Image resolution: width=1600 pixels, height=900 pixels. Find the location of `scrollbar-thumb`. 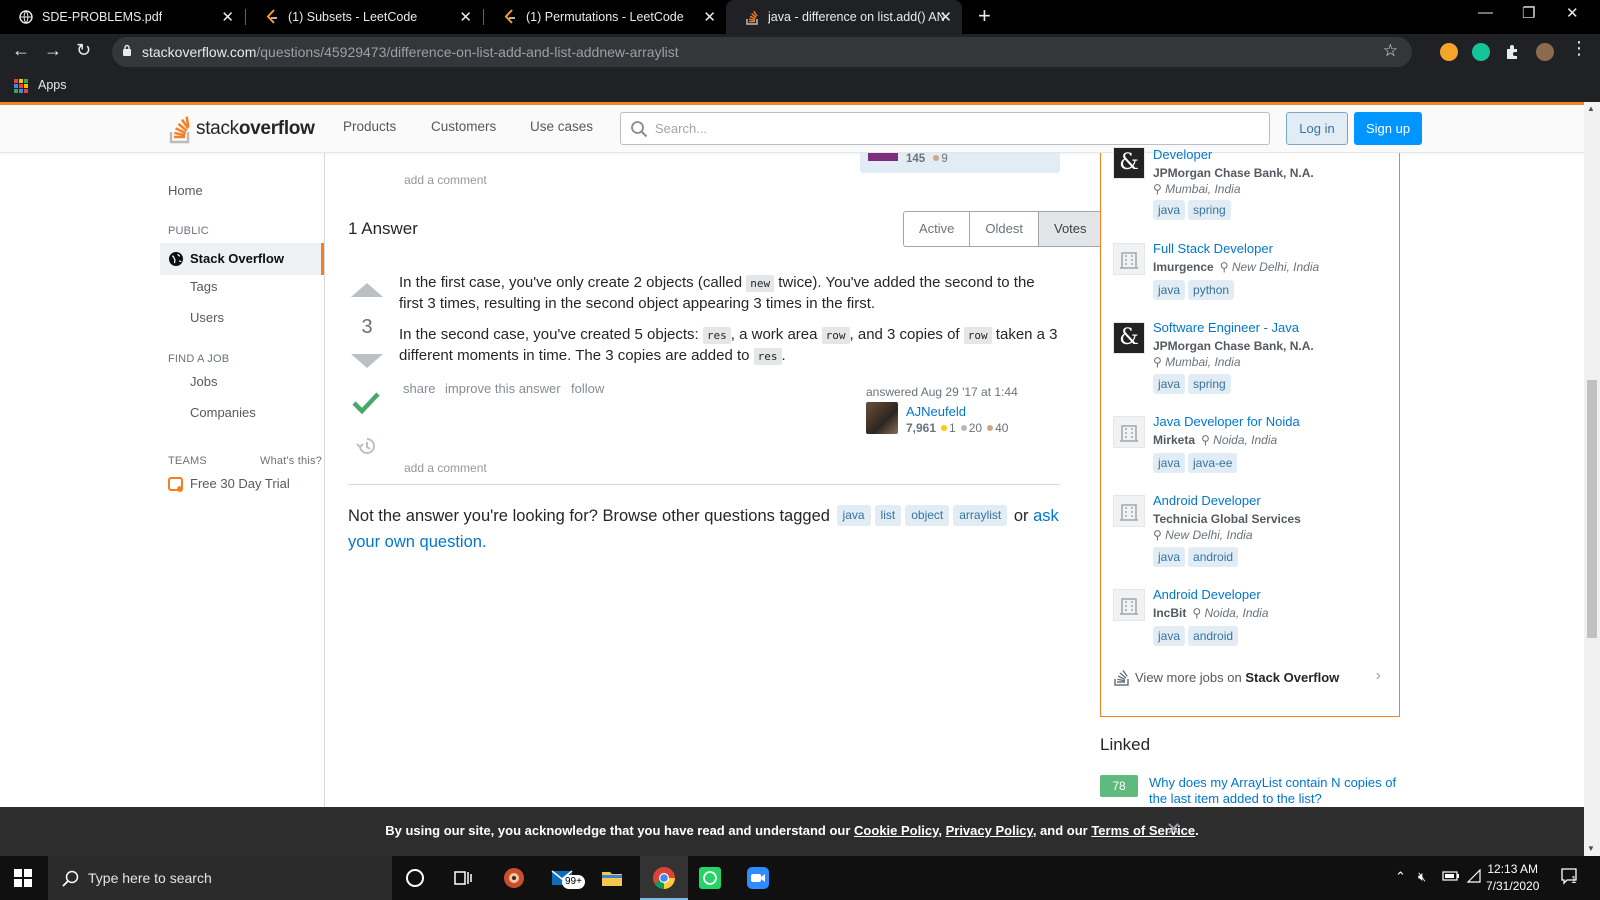

scrollbar-thumb is located at coordinates (1592, 509).